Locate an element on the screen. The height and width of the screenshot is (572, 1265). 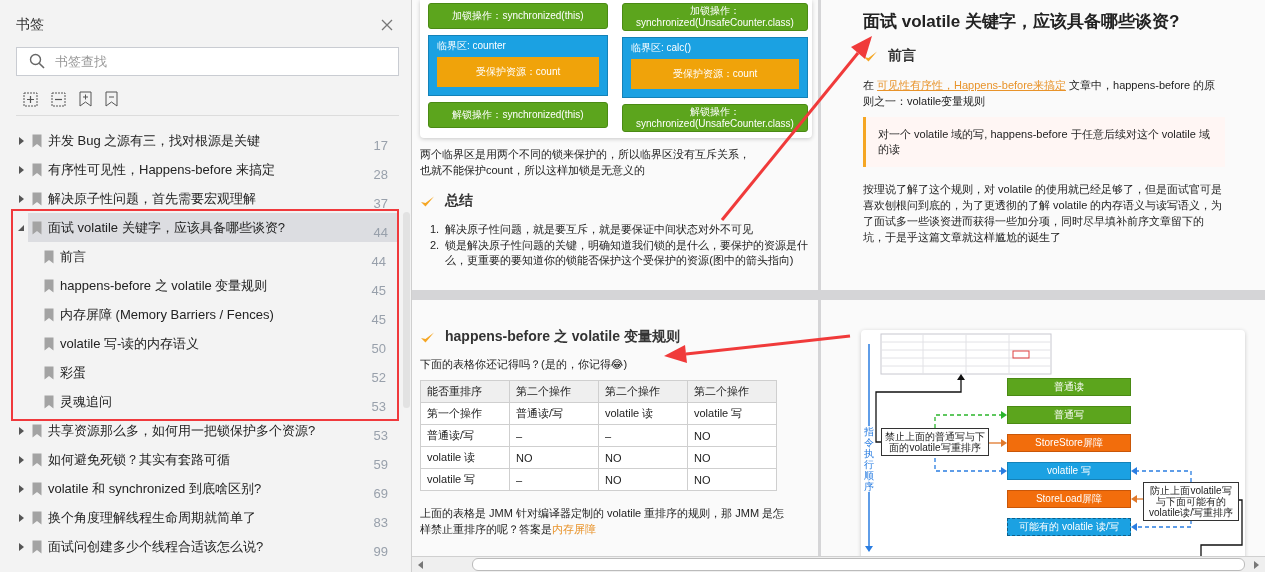
panel-title: 书签 is located at coordinates (30, 25).